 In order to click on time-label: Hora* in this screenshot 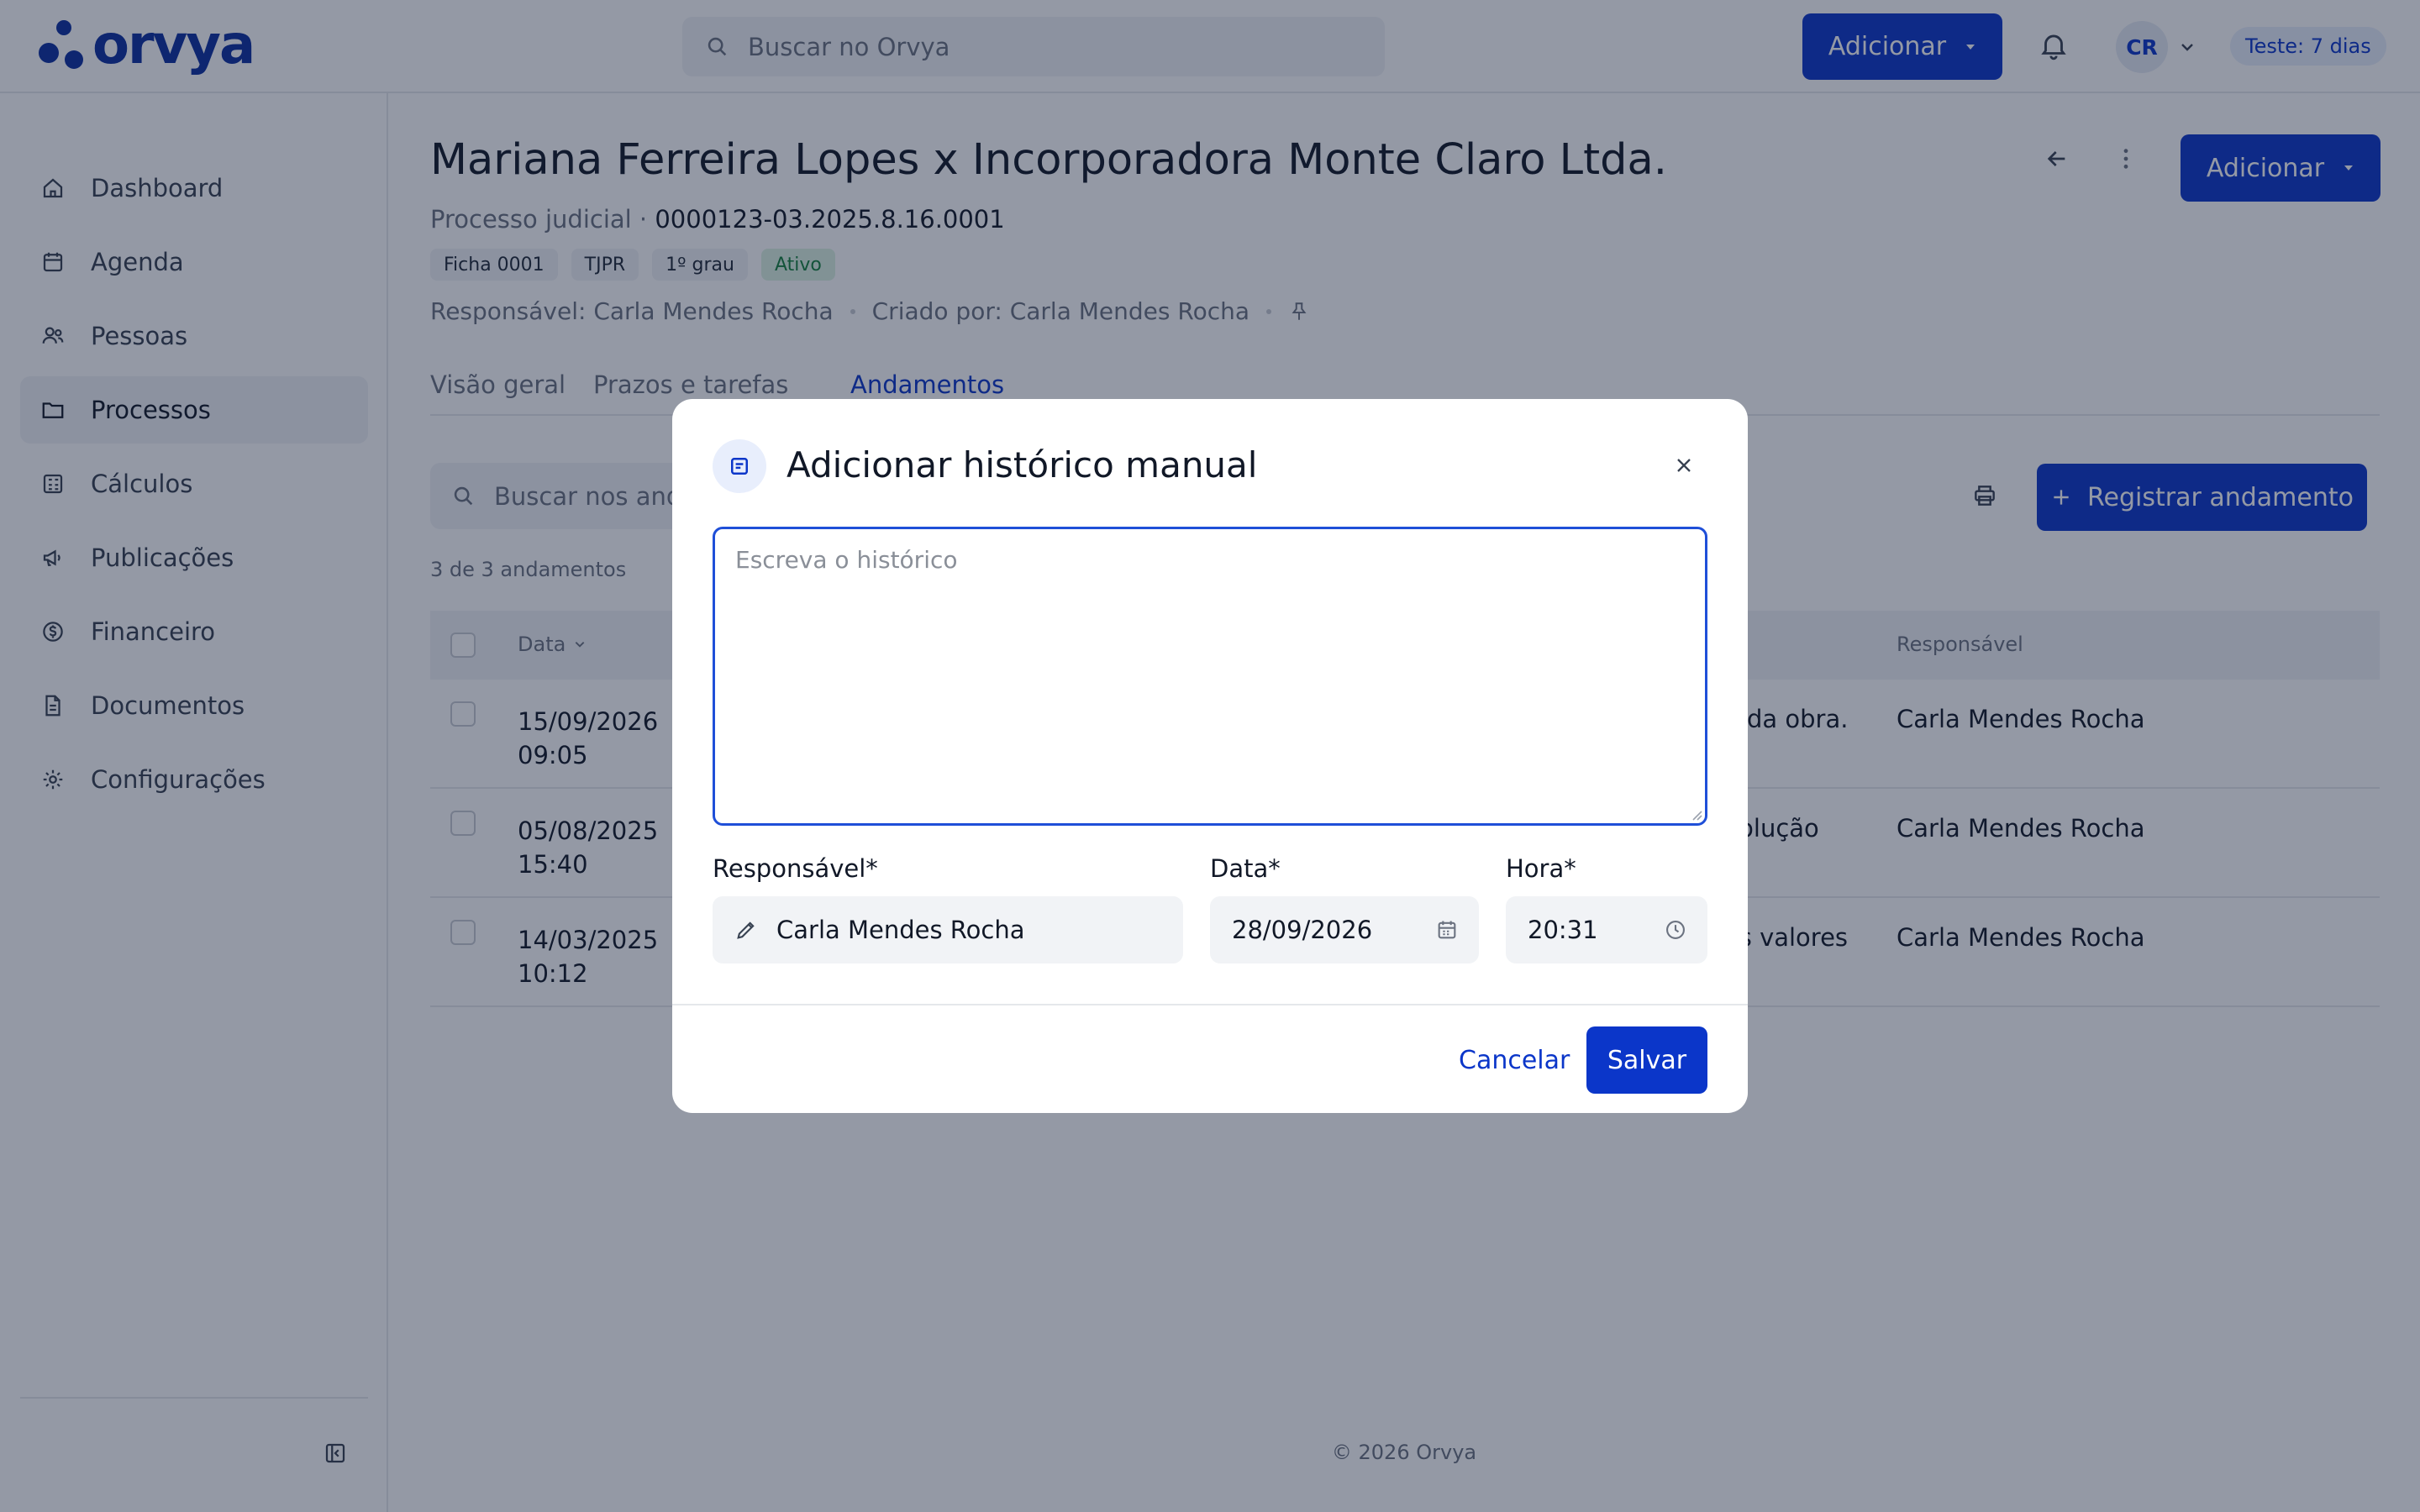, I will do `click(1541, 868)`.